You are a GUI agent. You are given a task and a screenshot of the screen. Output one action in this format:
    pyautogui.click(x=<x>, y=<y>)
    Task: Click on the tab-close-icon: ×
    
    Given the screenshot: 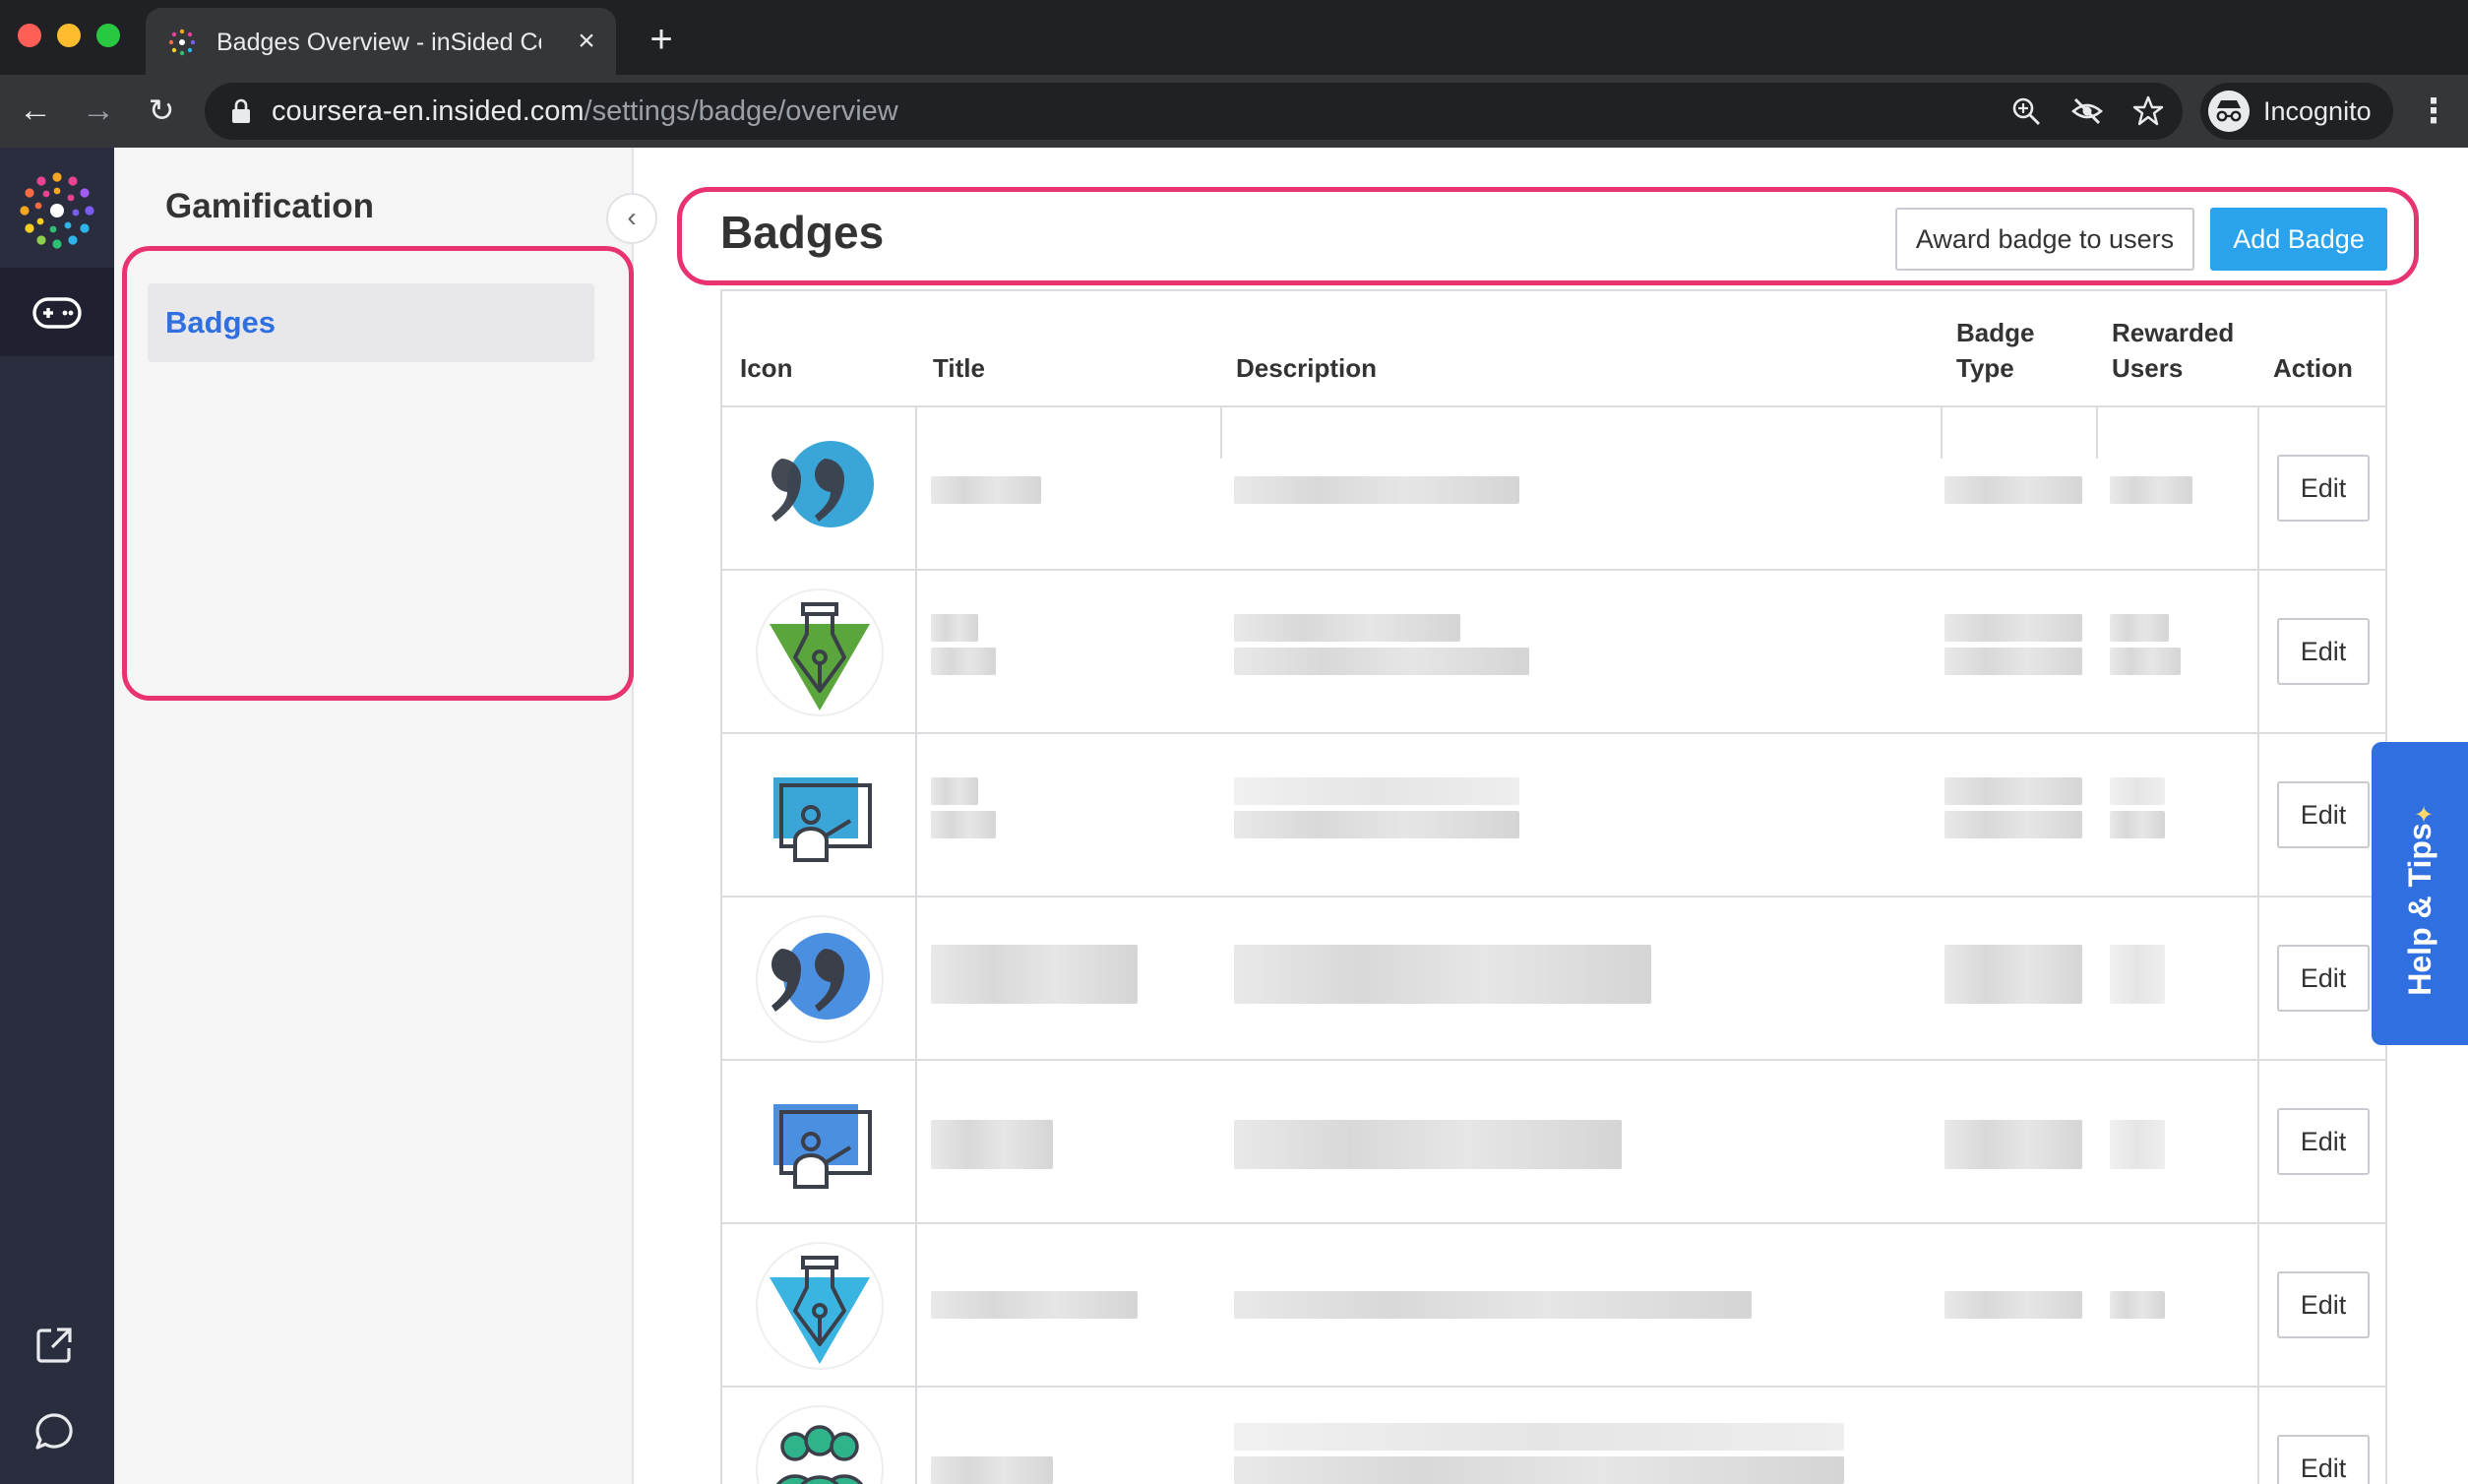 What is the action you would take?
    pyautogui.click(x=586, y=42)
    